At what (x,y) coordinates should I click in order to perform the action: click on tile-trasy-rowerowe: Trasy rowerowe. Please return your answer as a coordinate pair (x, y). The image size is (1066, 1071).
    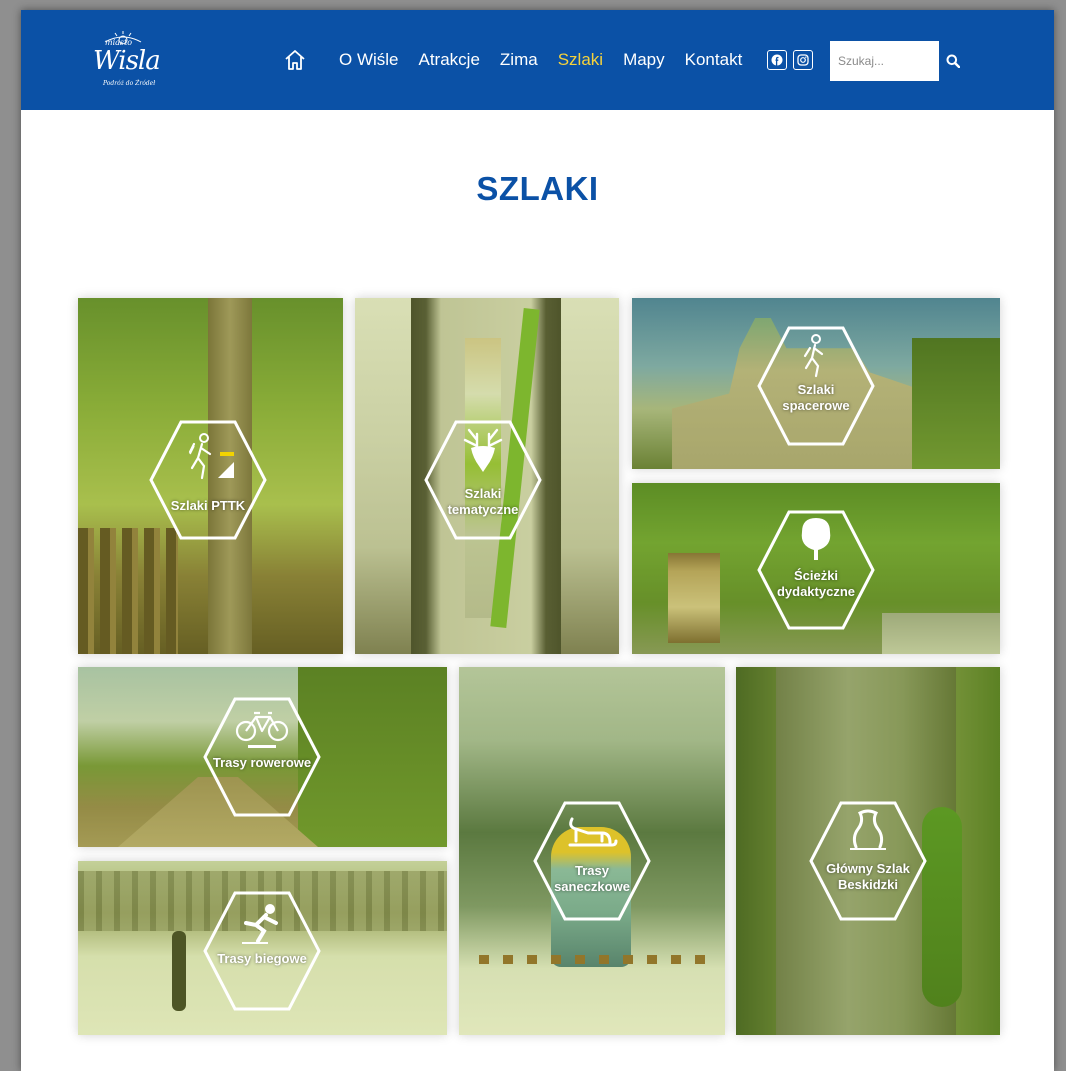
    Looking at the image, I should click on (262, 757).